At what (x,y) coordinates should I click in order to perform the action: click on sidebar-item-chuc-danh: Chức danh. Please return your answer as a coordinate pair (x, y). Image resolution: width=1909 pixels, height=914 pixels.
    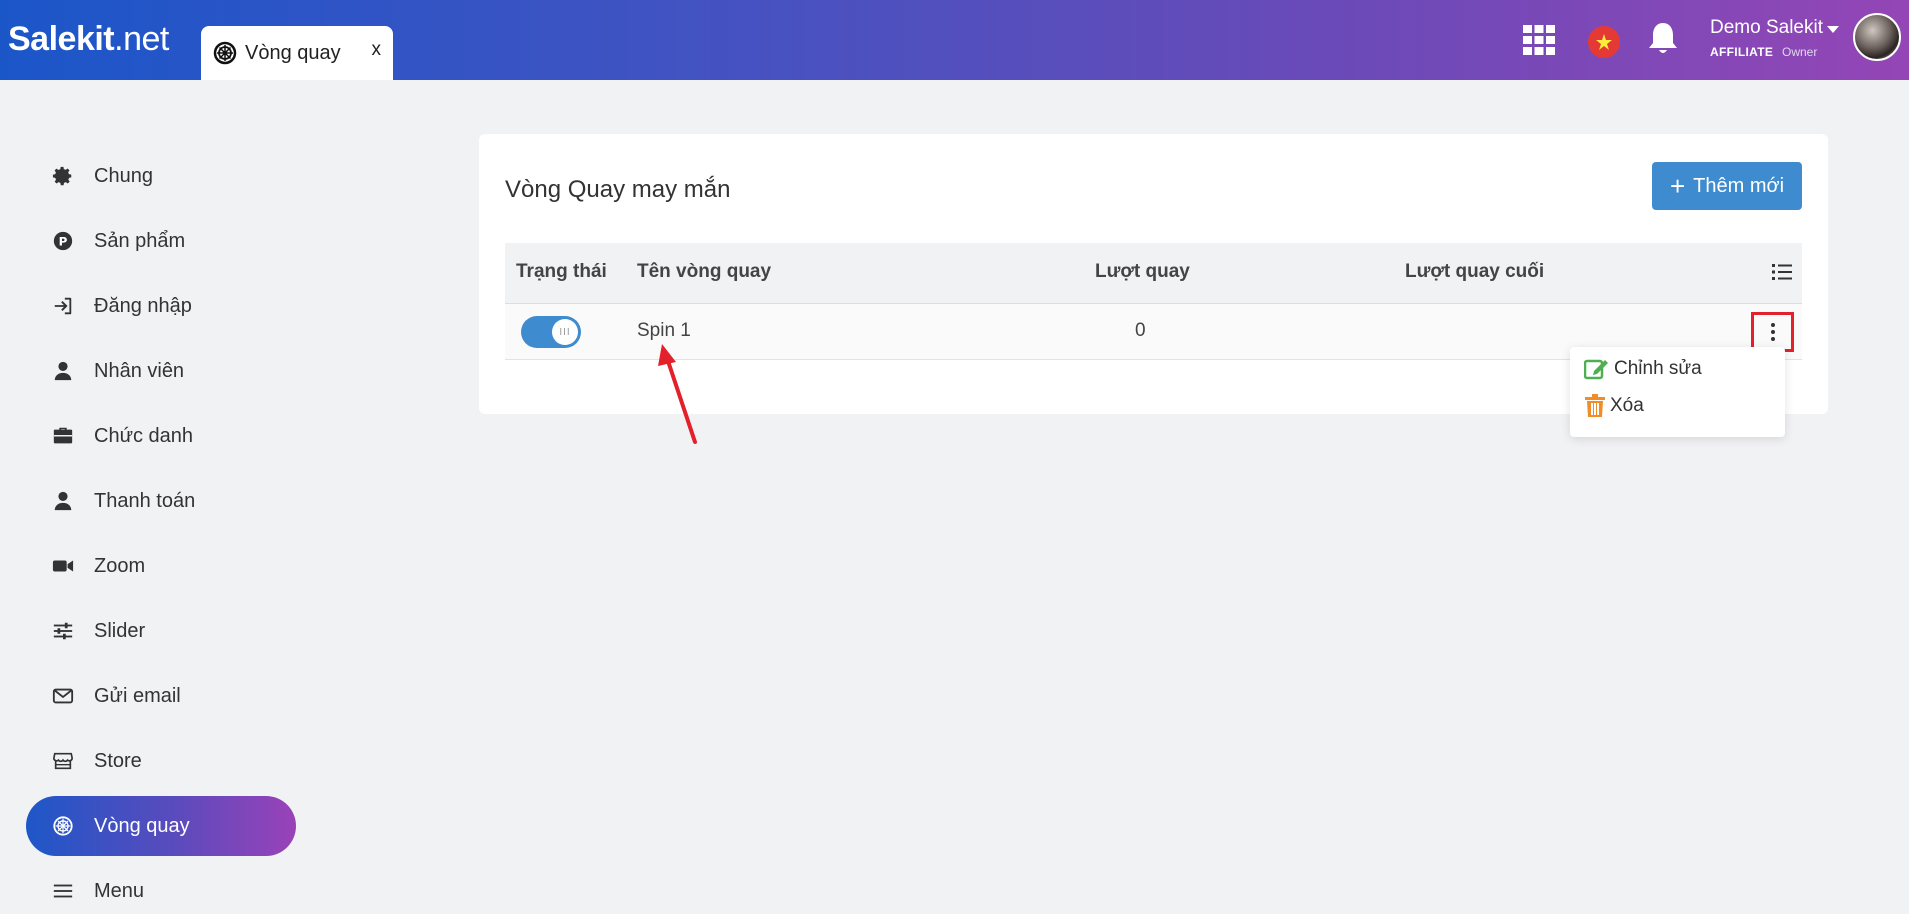
    Looking at the image, I should click on (161, 436).